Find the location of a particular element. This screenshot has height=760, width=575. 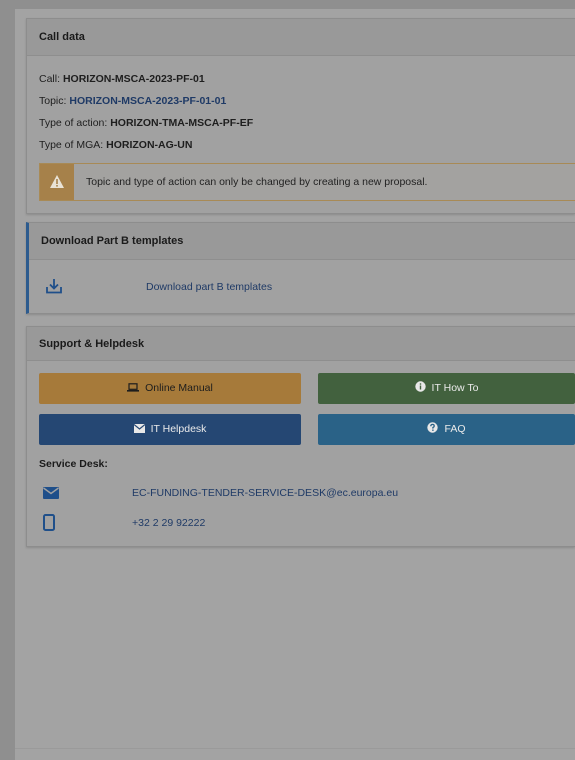

it-helpdesk-button: IT Helpdesk is located at coordinates (170, 429).